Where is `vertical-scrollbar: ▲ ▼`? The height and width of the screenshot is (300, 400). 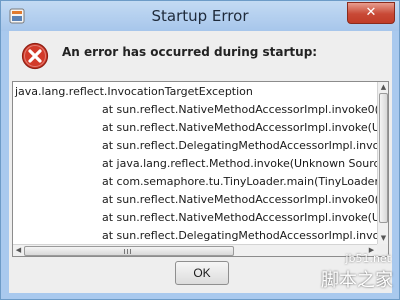
vertical-scrollbar: ▲ ▼ is located at coordinates (382, 163).